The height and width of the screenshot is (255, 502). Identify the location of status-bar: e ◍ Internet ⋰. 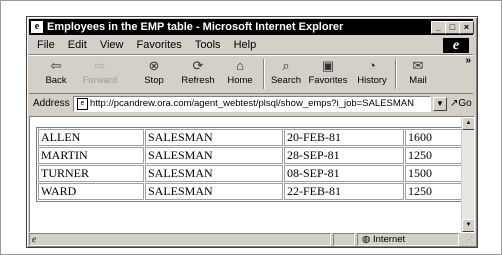
(251, 239).